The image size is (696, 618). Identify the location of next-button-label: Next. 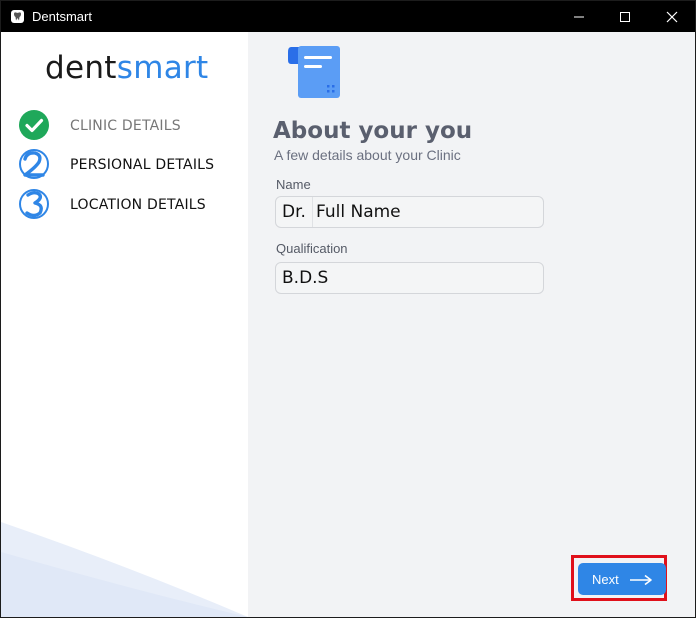
(605, 579).